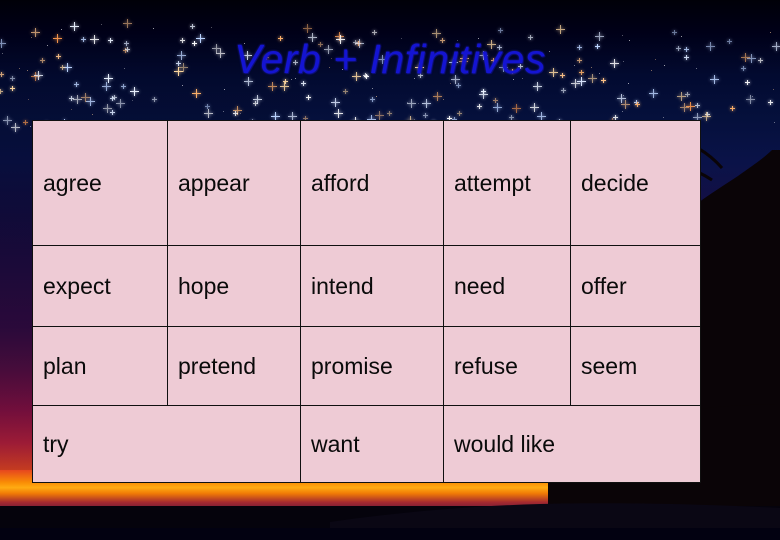 The width and height of the screenshot is (780, 540). What do you see at coordinates (635, 286) in the screenshot?
I see `table-cell-offer: offer` at bounding box center [635, 286].